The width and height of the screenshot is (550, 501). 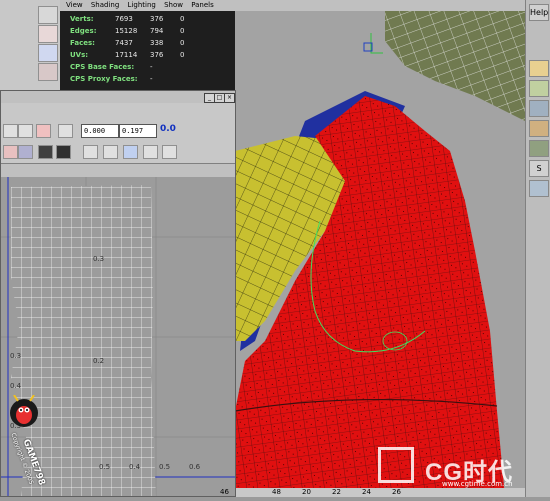 What do you see at coordinates (127, 31) in the screenshot?
I see `hud-row: Edges: 15128 794 0` at bounding box center [127, 31].